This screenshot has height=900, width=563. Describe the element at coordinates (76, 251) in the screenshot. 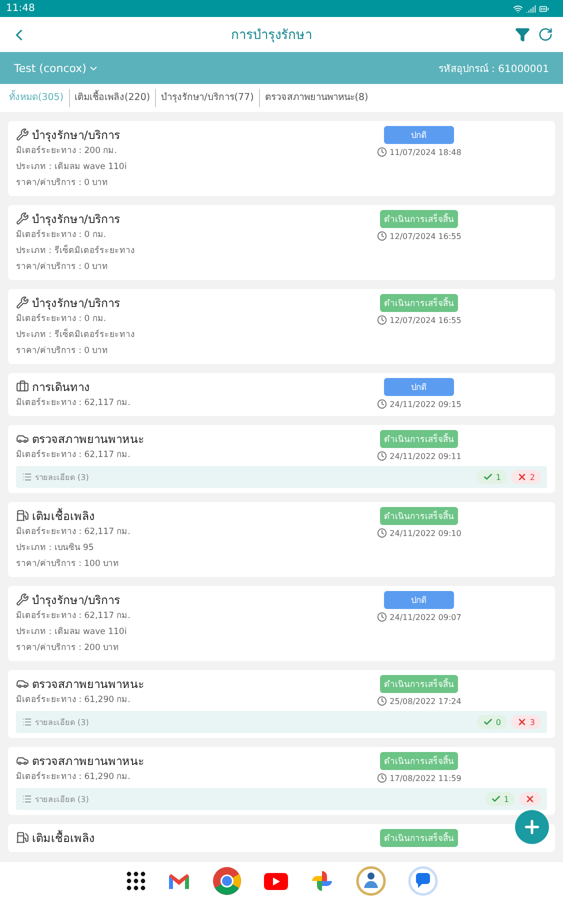

I see `record-detail: ประเภท : รีเซ็ตมิเตอร์ระยะทาง` at that location.